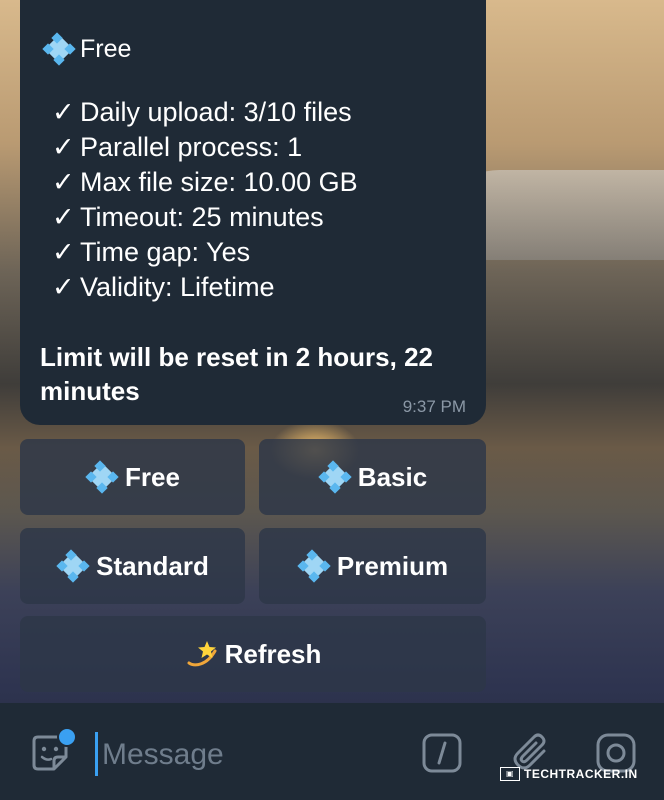  I want to click on watermark-text: TECHTRACKER.IN, so click(581, 774).